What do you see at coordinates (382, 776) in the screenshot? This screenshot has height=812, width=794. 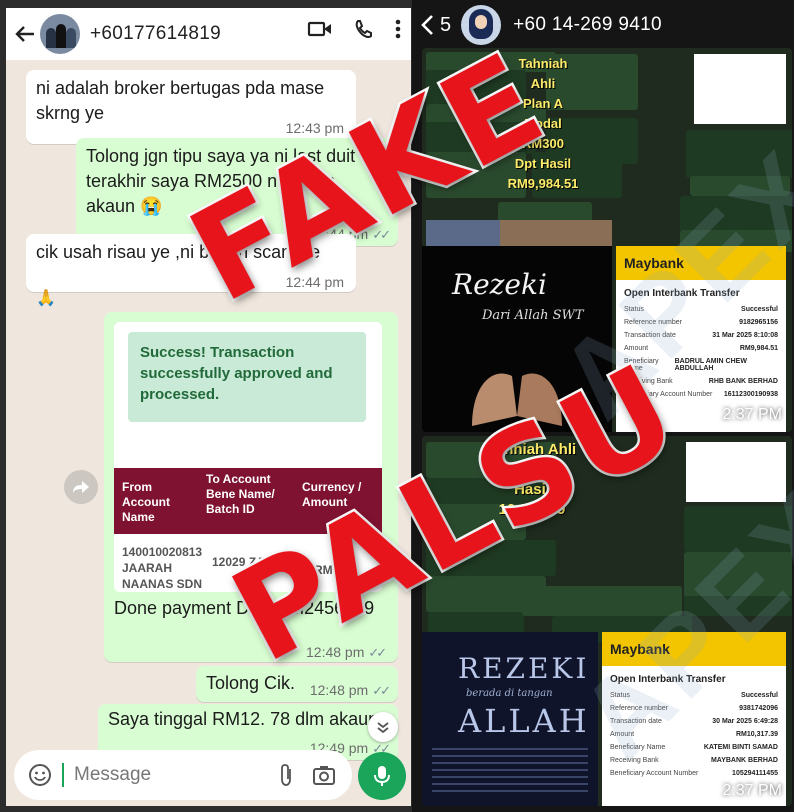 I see `mic-icon` at bounding box center [382, 776].